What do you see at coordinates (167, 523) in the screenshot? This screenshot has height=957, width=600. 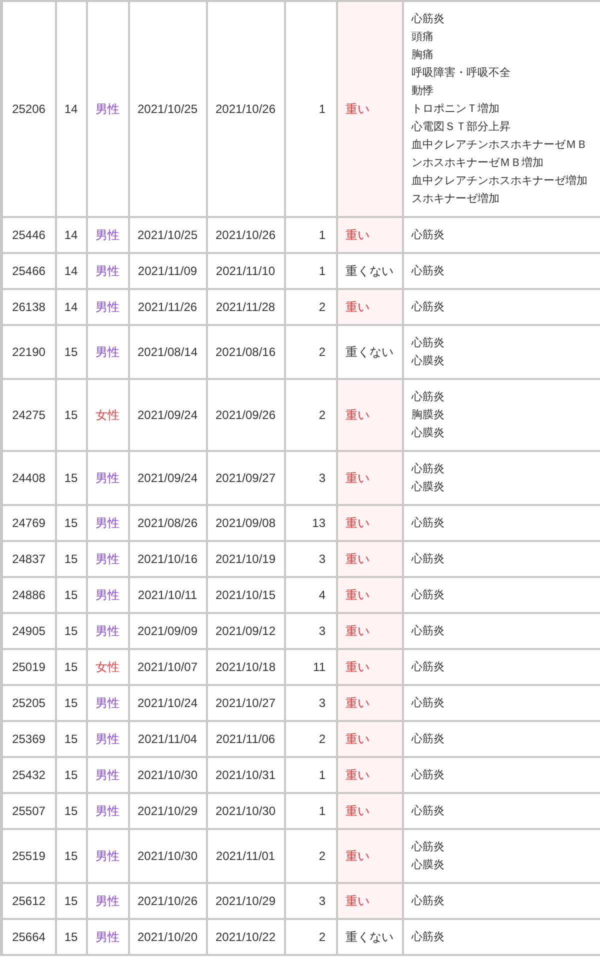 I see `table-cell: 2021/08/26` at bounding box center [167, 523].